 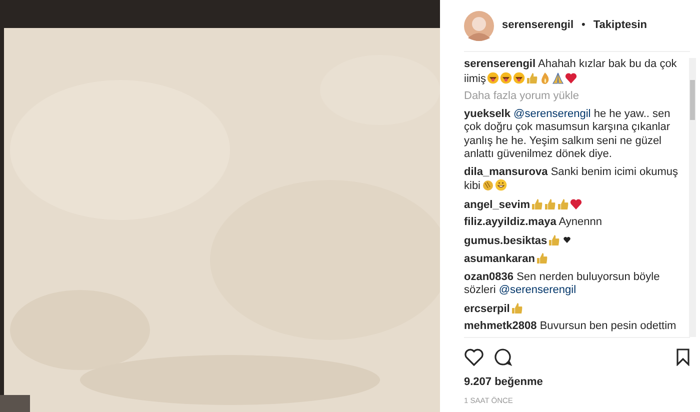 What do you see at coordinates (692, 198) in the screenshot?
I see `scrollbar` at bounding box center [692, 198].